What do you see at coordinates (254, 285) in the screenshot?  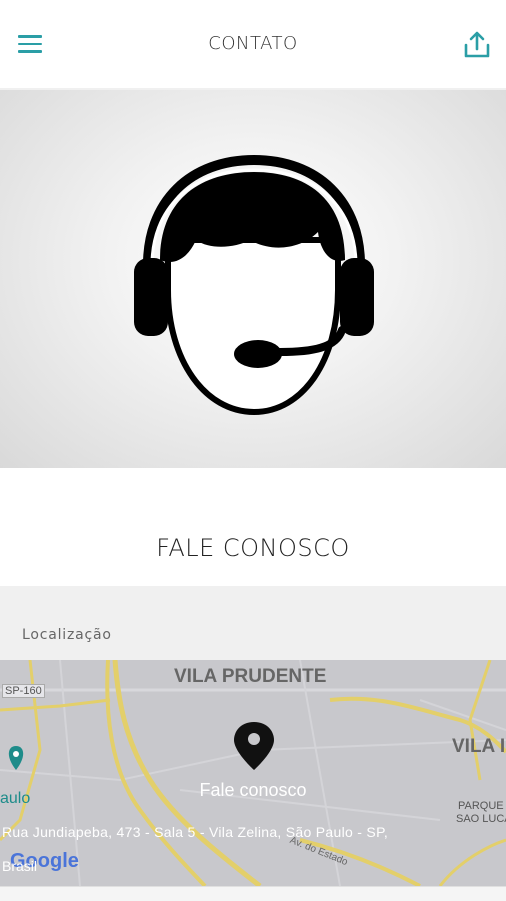 I see `customer-support-headset-icon` at bounding box center [254, 285].